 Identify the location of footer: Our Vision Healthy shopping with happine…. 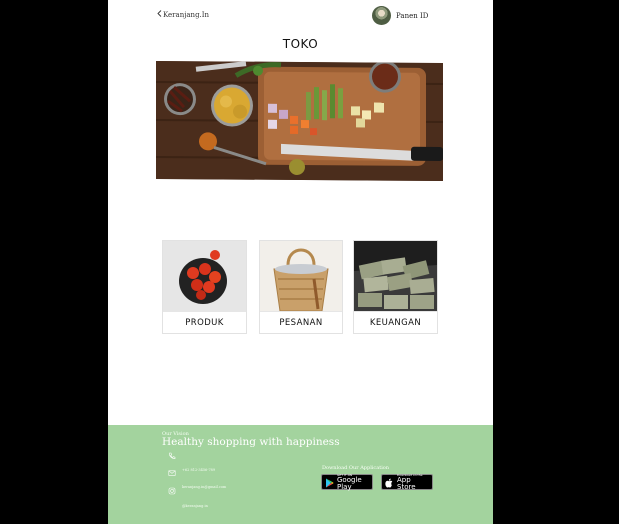
(300, 474).